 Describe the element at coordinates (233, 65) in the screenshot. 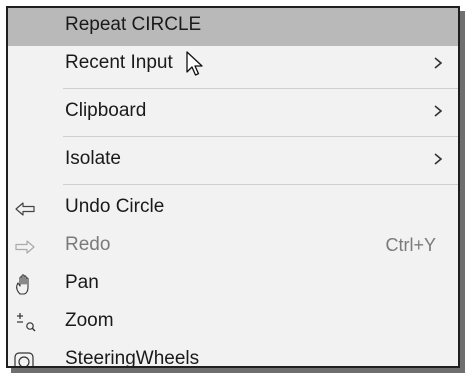

I see `menu-item-recent-input: Recent Input` at that location.